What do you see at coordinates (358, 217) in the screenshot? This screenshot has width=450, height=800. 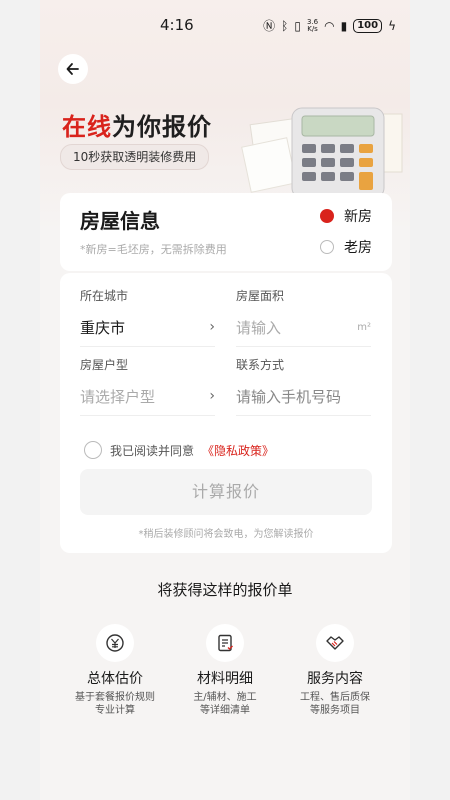 I see `option-new-house-label: 新房` at bounding box center [358, 217].